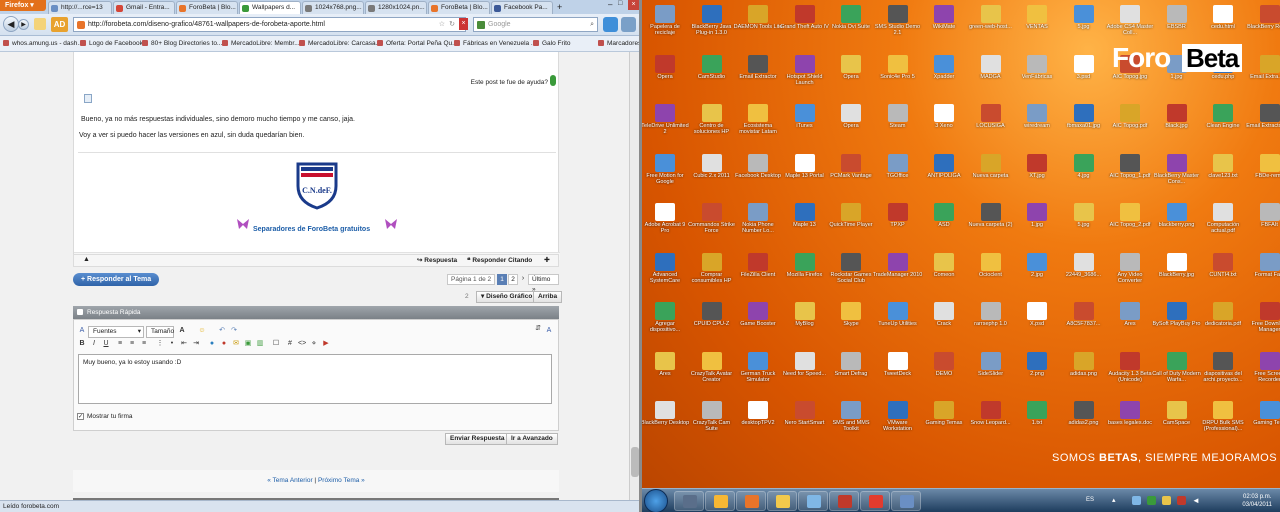 The width and height of the screenshot is (1280, 512). Describe the element at coordinates (665, 422) in the screenshot. I see `desktop-icon: BlackBerry Desktop` at that location.